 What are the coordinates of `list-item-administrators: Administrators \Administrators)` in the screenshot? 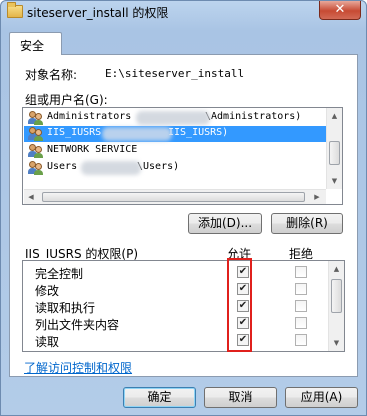 It's located at (175, 118).